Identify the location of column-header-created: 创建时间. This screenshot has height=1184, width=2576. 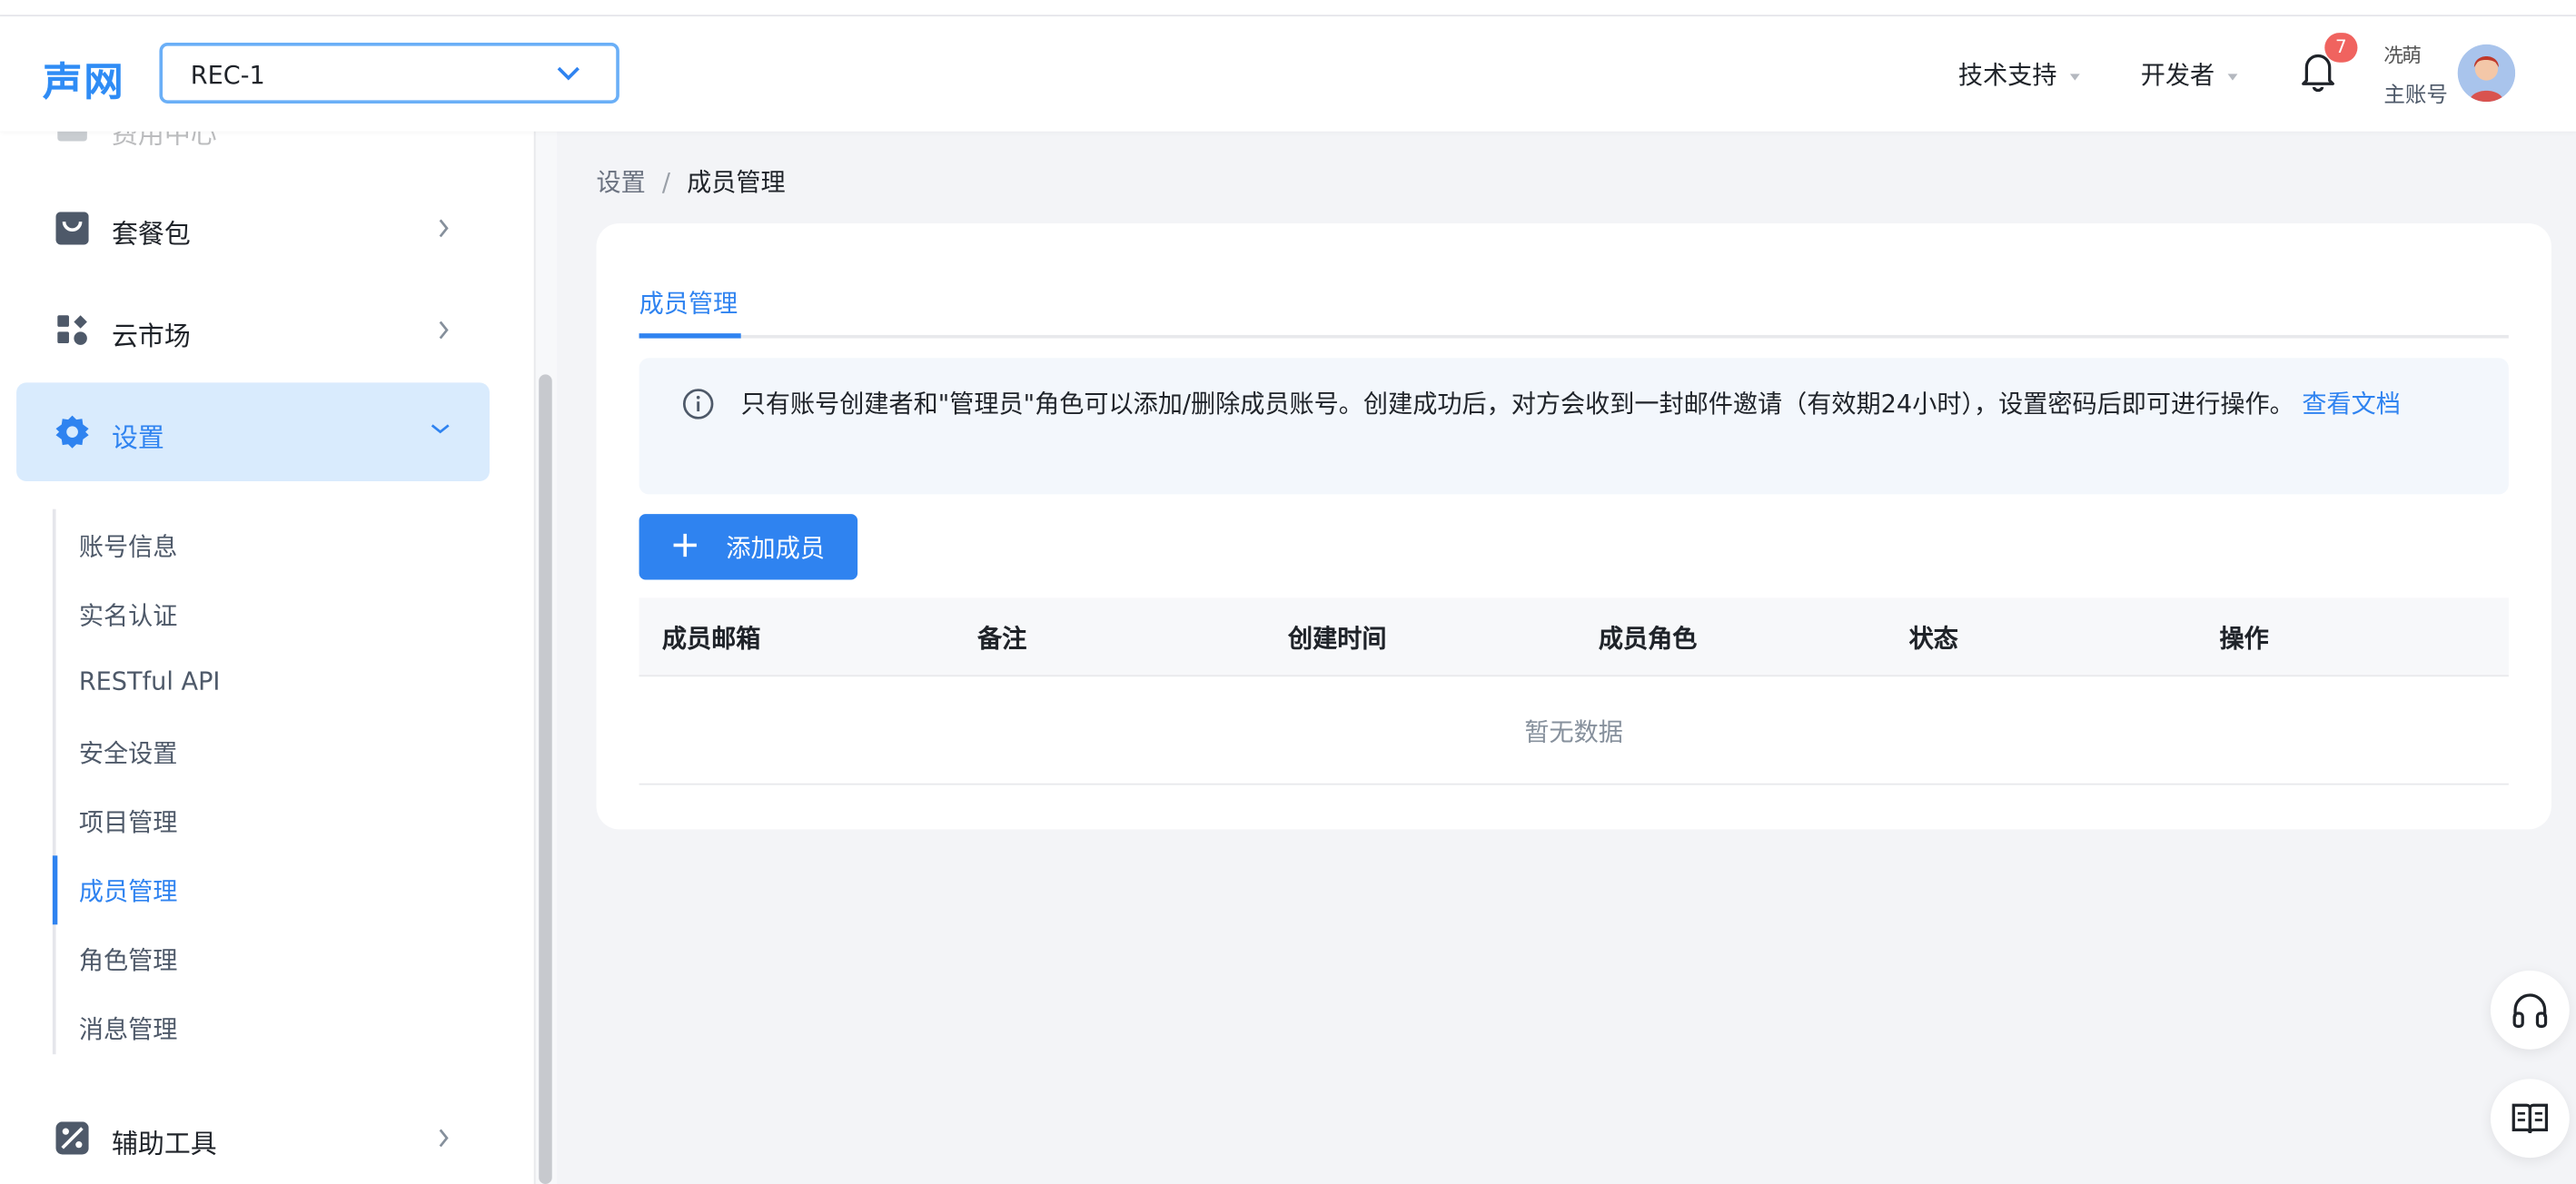
(1337, 639).